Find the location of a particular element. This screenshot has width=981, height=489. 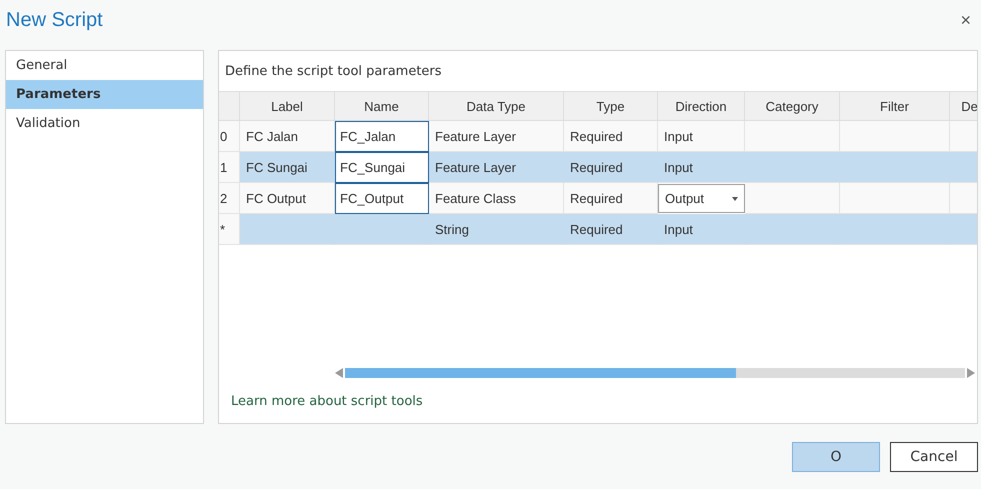

table-cell: FC Sungai is located at coordinates (287, 167).